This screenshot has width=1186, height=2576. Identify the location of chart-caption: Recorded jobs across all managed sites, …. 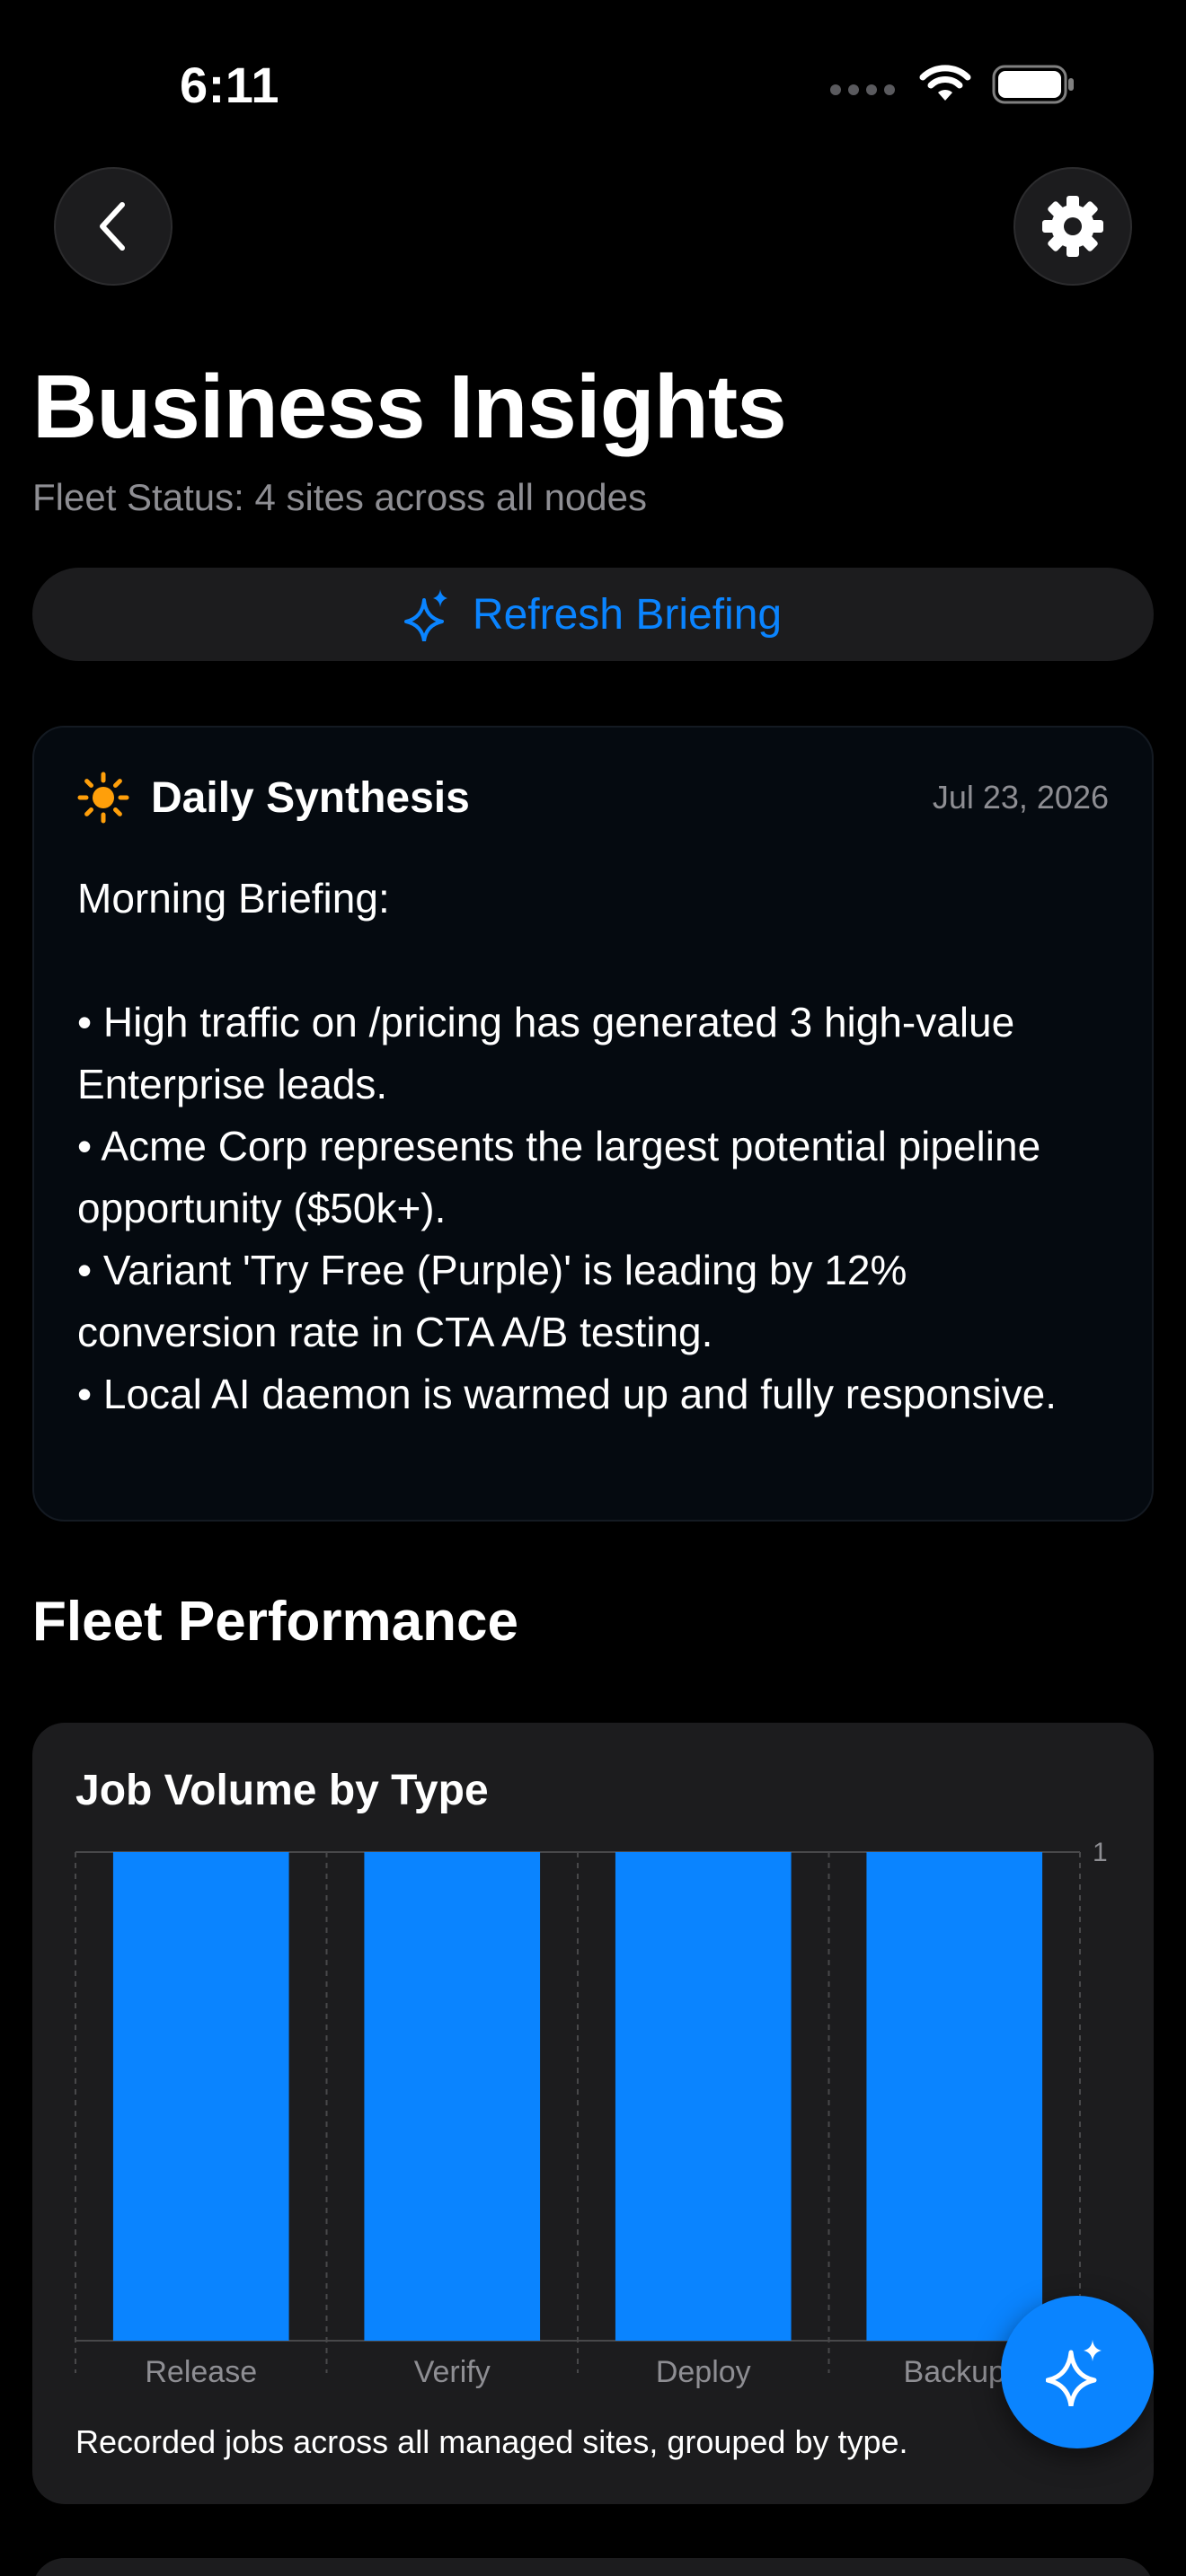
(491, 2441).